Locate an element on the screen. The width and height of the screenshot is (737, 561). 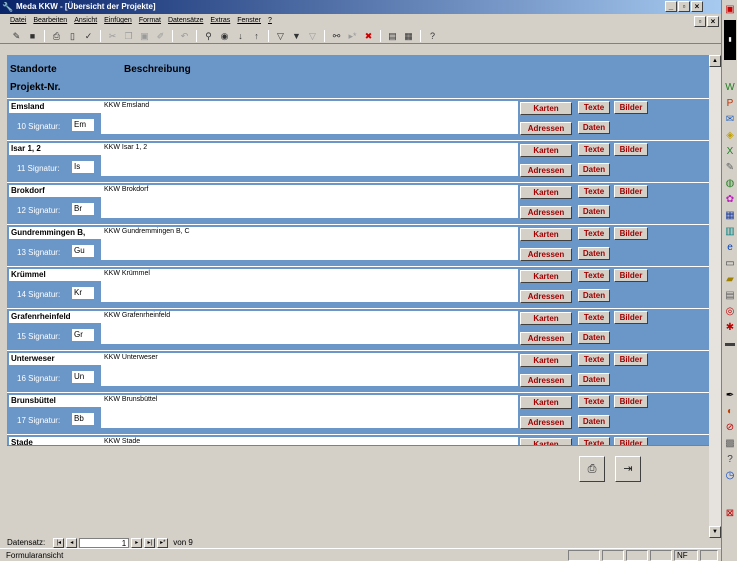
description-field: KKW Brokdorf is located at coordinates (309, 201).